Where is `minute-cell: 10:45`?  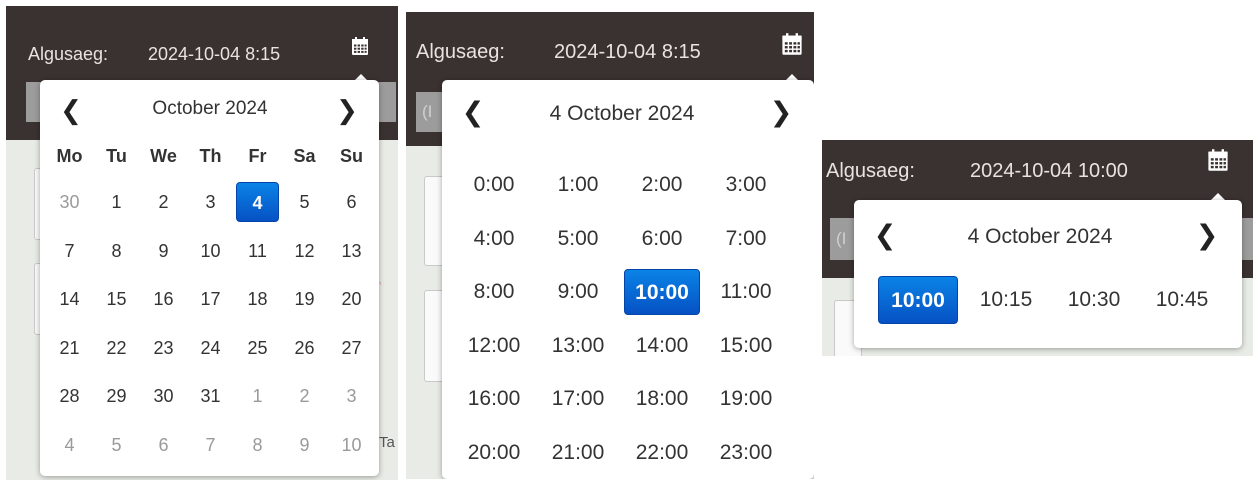 minute-cell: 10:45 is located at coordinates (1182, 300).